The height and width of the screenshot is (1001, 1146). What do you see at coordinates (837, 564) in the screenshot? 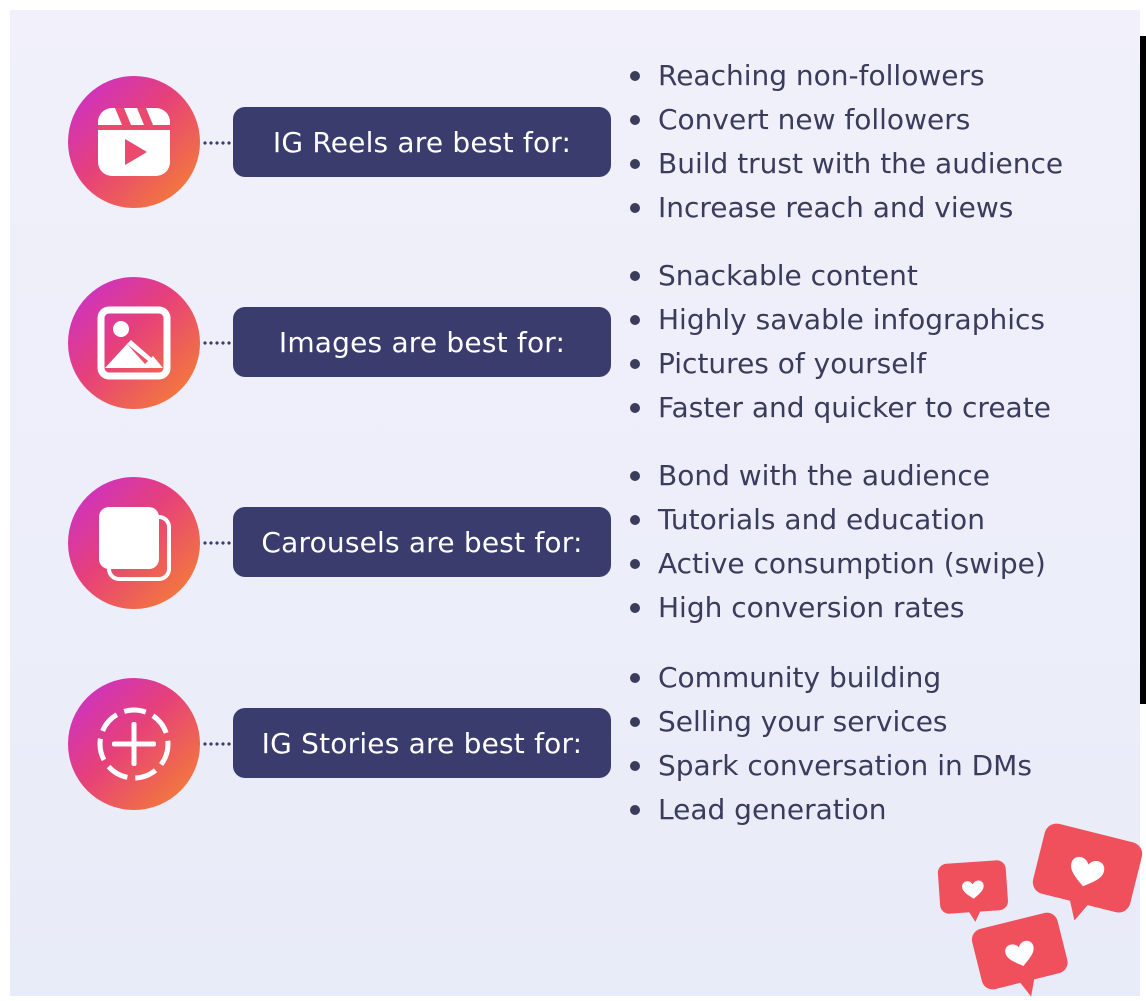
I see `list-item: Active consumption (swipe)` at bounding box center [837, 564].